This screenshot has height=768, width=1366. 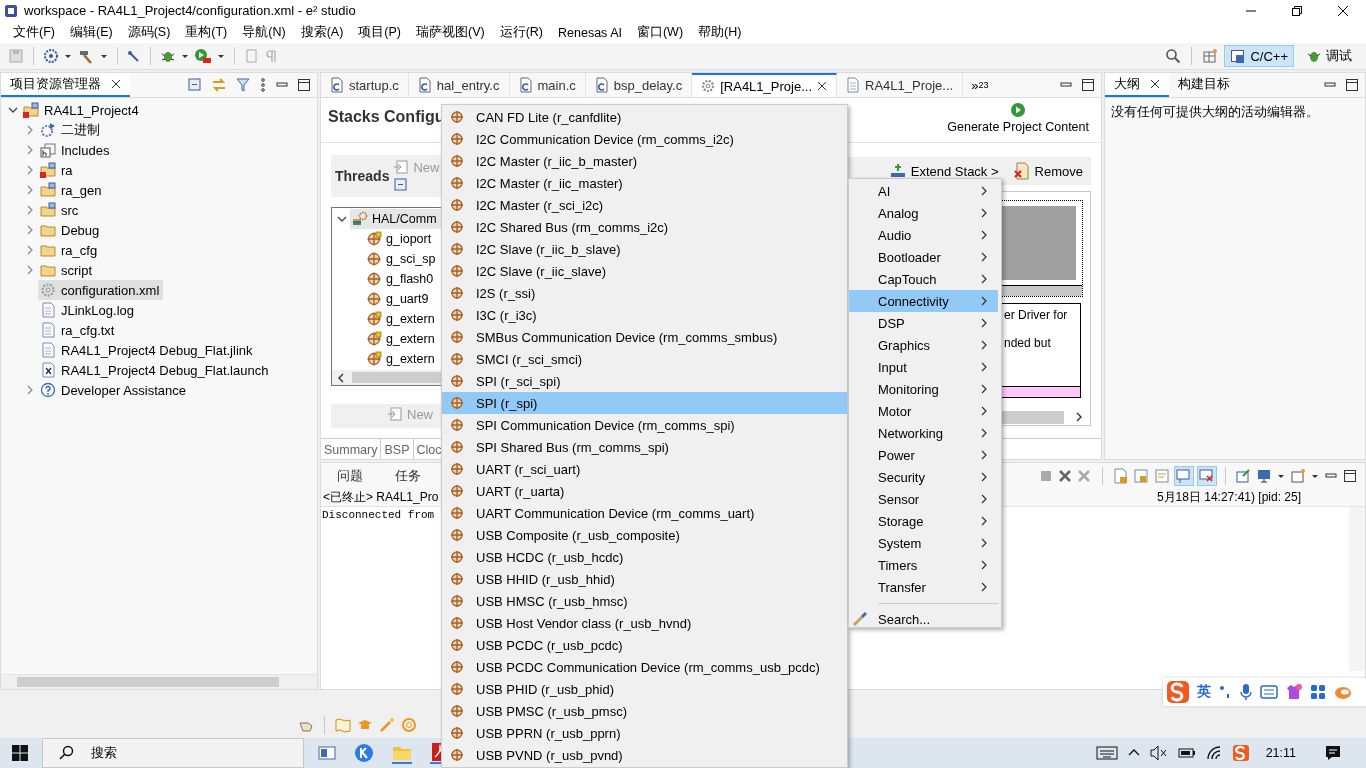 What do you see at coordinates (923, 477) in the screenshot?
I see `menu-item: Security` at bounding box center [923, 477].